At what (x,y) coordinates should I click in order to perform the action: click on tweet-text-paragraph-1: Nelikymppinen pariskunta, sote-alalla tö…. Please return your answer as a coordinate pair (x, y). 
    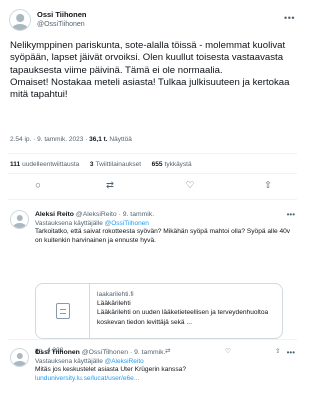
    Looking at the image, I should click on (148, 58).